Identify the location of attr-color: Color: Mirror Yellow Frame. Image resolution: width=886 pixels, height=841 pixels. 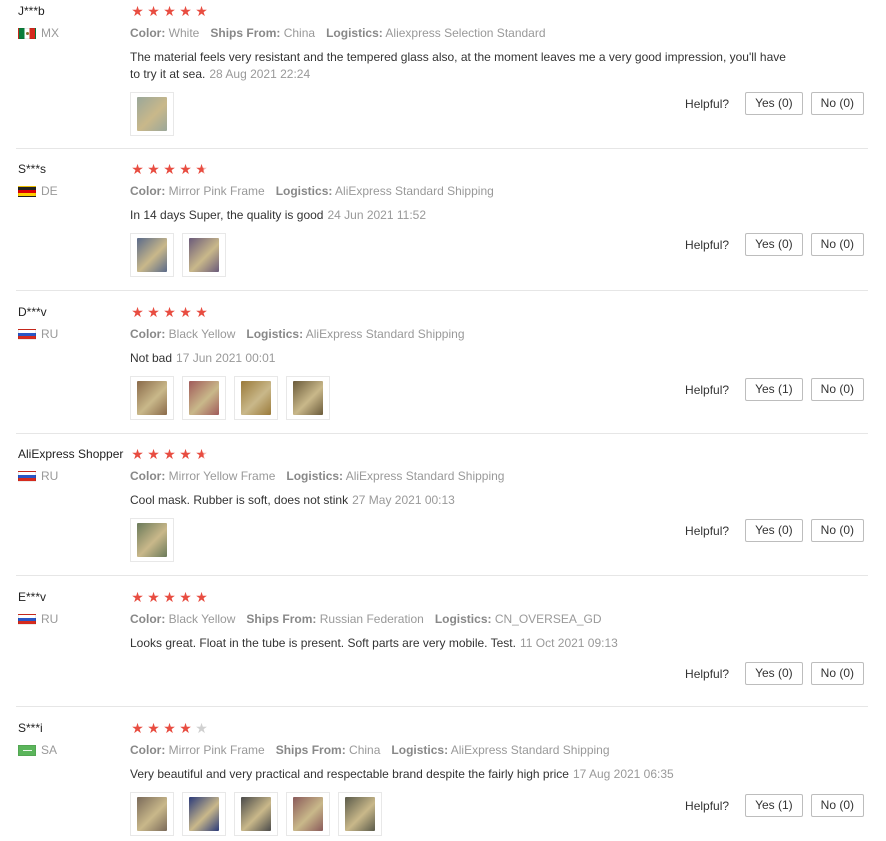
(202, 476).